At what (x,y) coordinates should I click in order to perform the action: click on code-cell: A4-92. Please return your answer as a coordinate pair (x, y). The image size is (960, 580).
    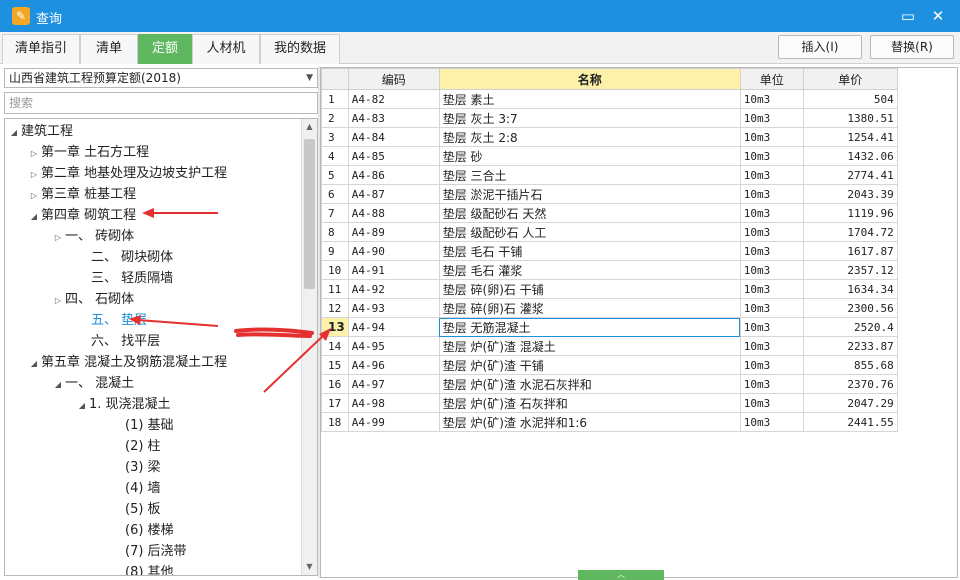
    Looking at the image, I should click on (393, 289).